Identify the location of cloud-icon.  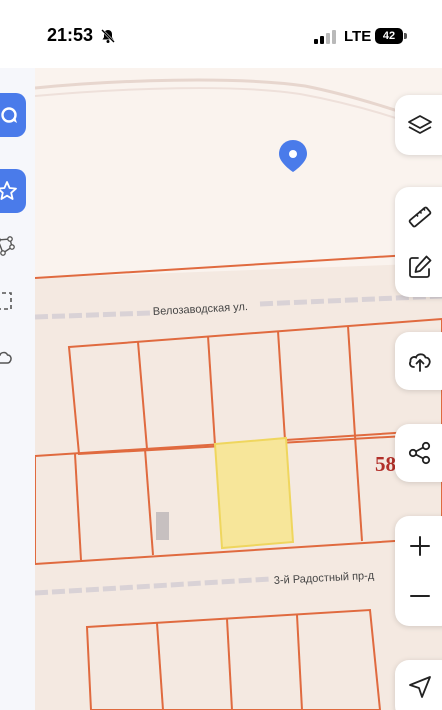
(7, 357).